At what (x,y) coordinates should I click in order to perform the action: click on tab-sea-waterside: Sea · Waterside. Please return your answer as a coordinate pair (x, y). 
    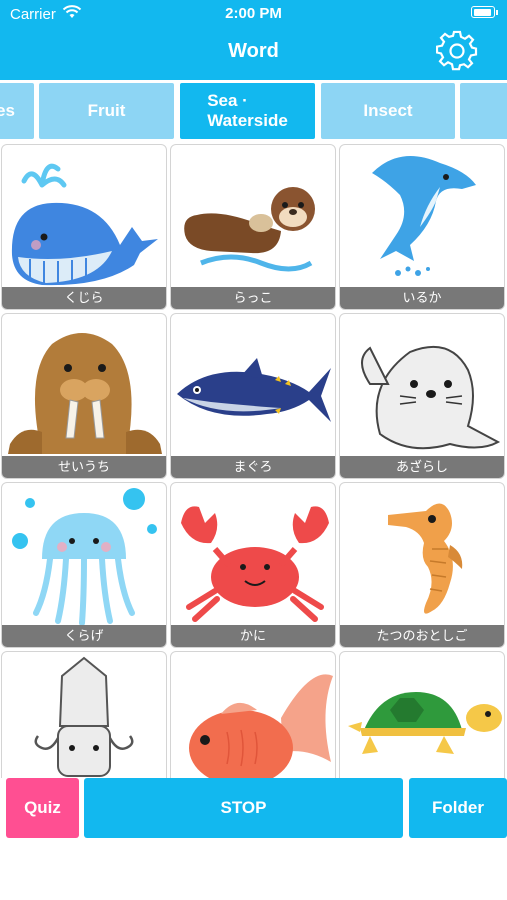
    Looking at the image, I should click on (247, 111).